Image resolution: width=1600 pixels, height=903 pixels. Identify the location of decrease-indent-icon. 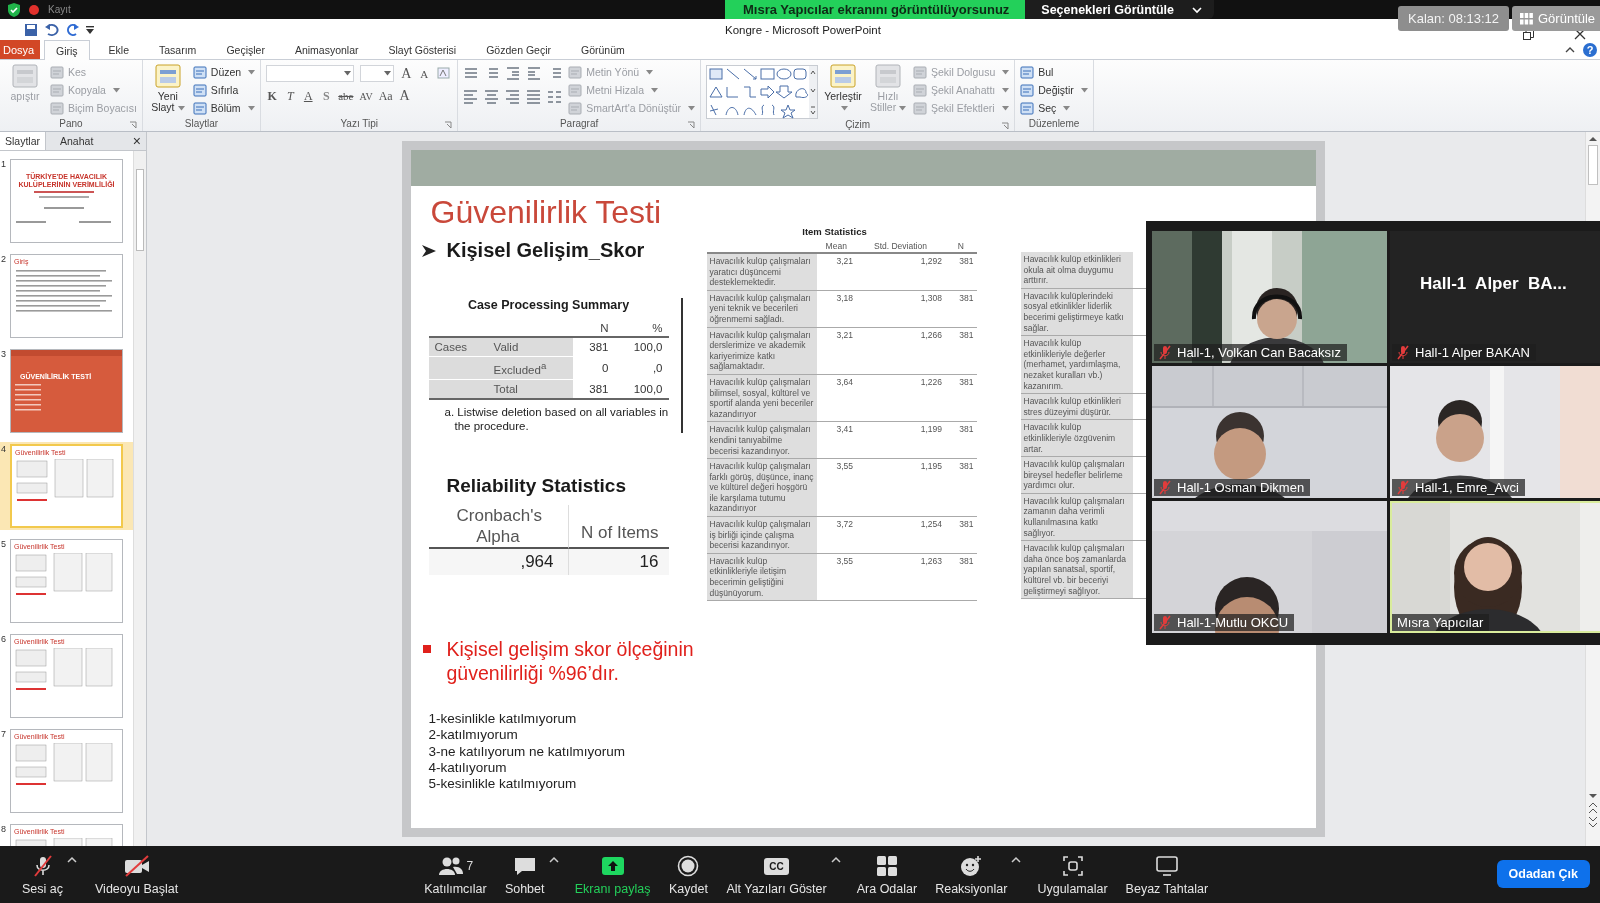
(513, 73).